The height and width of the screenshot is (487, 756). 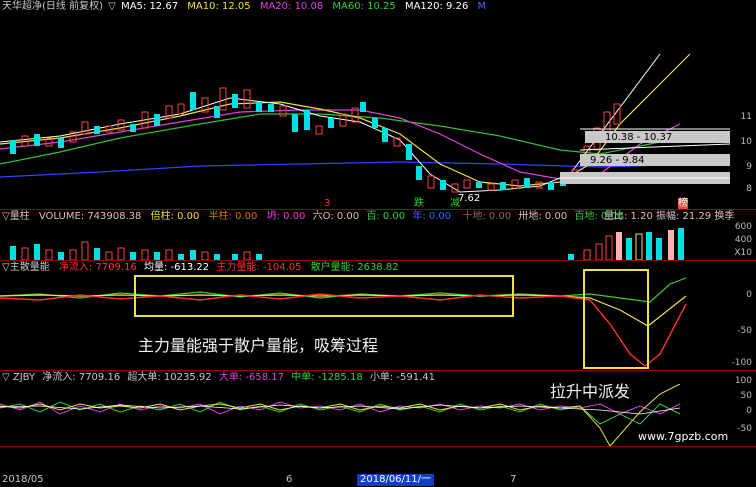 I want to click on zjby-small: 小单: -591.41, so click(x=402, y=377).